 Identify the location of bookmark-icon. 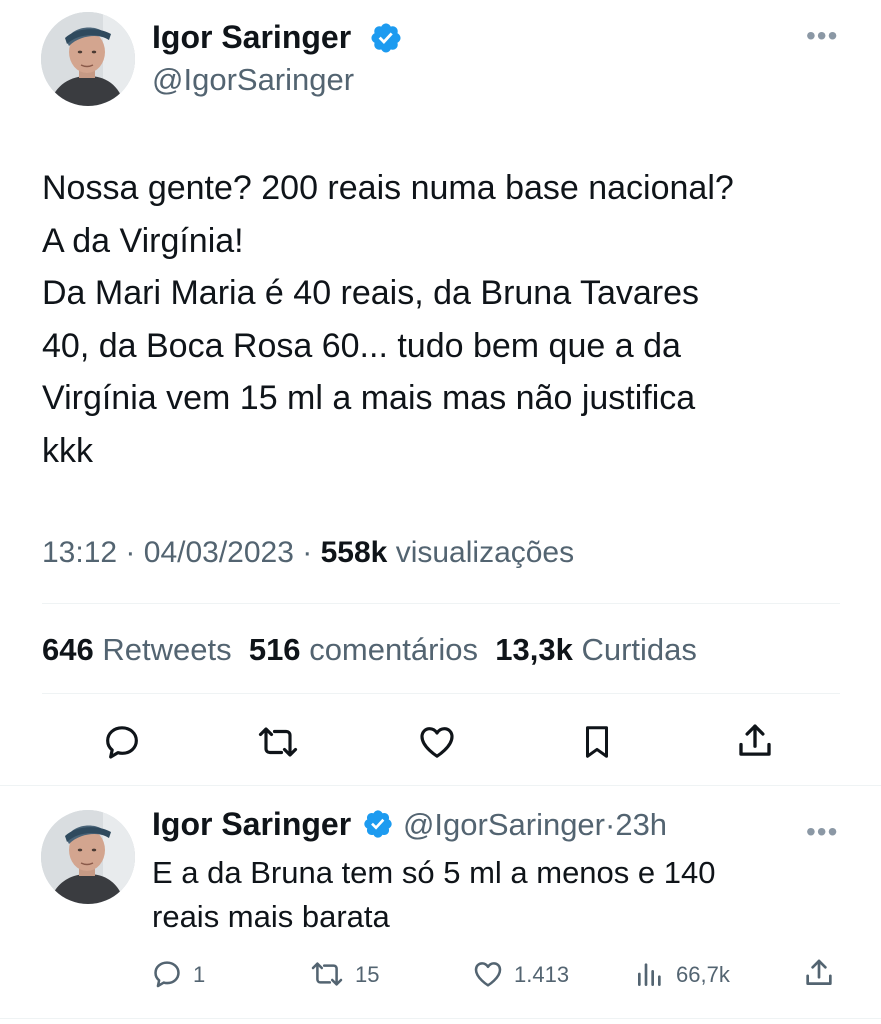
(597, 742).